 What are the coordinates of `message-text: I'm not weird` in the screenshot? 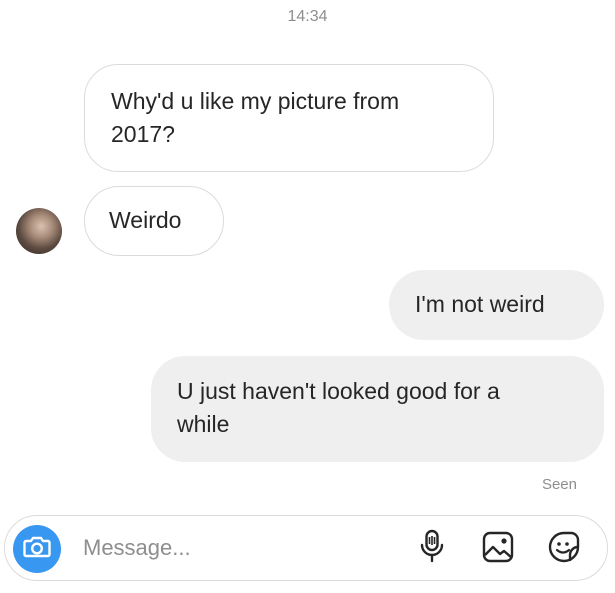 It's located at (480, 304).